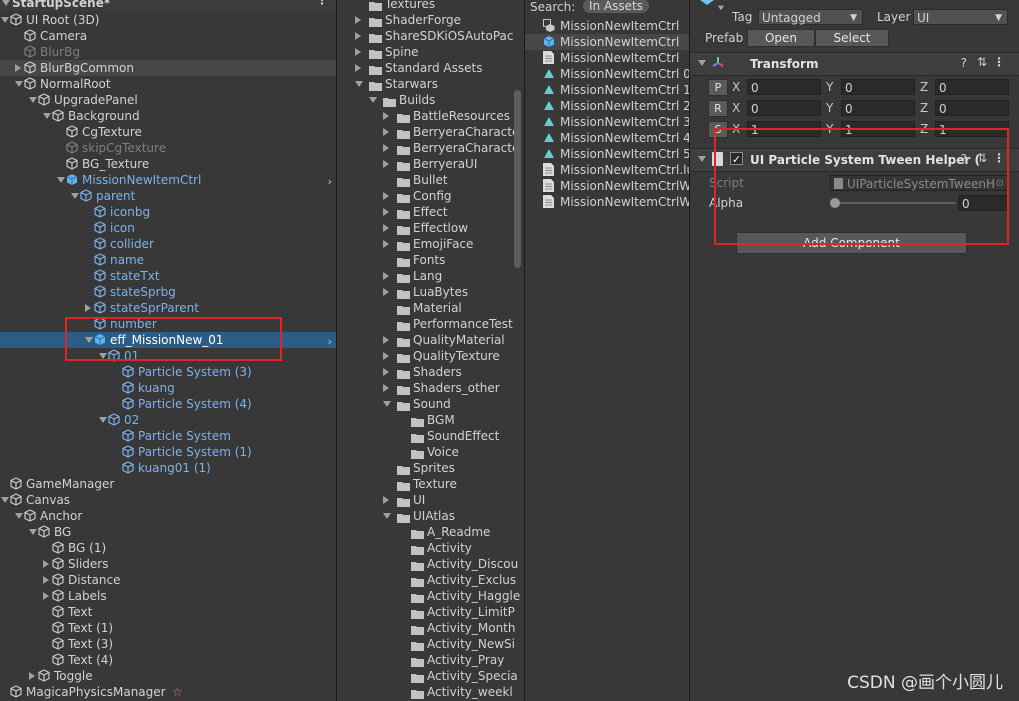  What do you see at coordinates (168, 292) in the screenshot?
I see `hierarchy-row: stateSprbg` at bounding box center [168, 292].